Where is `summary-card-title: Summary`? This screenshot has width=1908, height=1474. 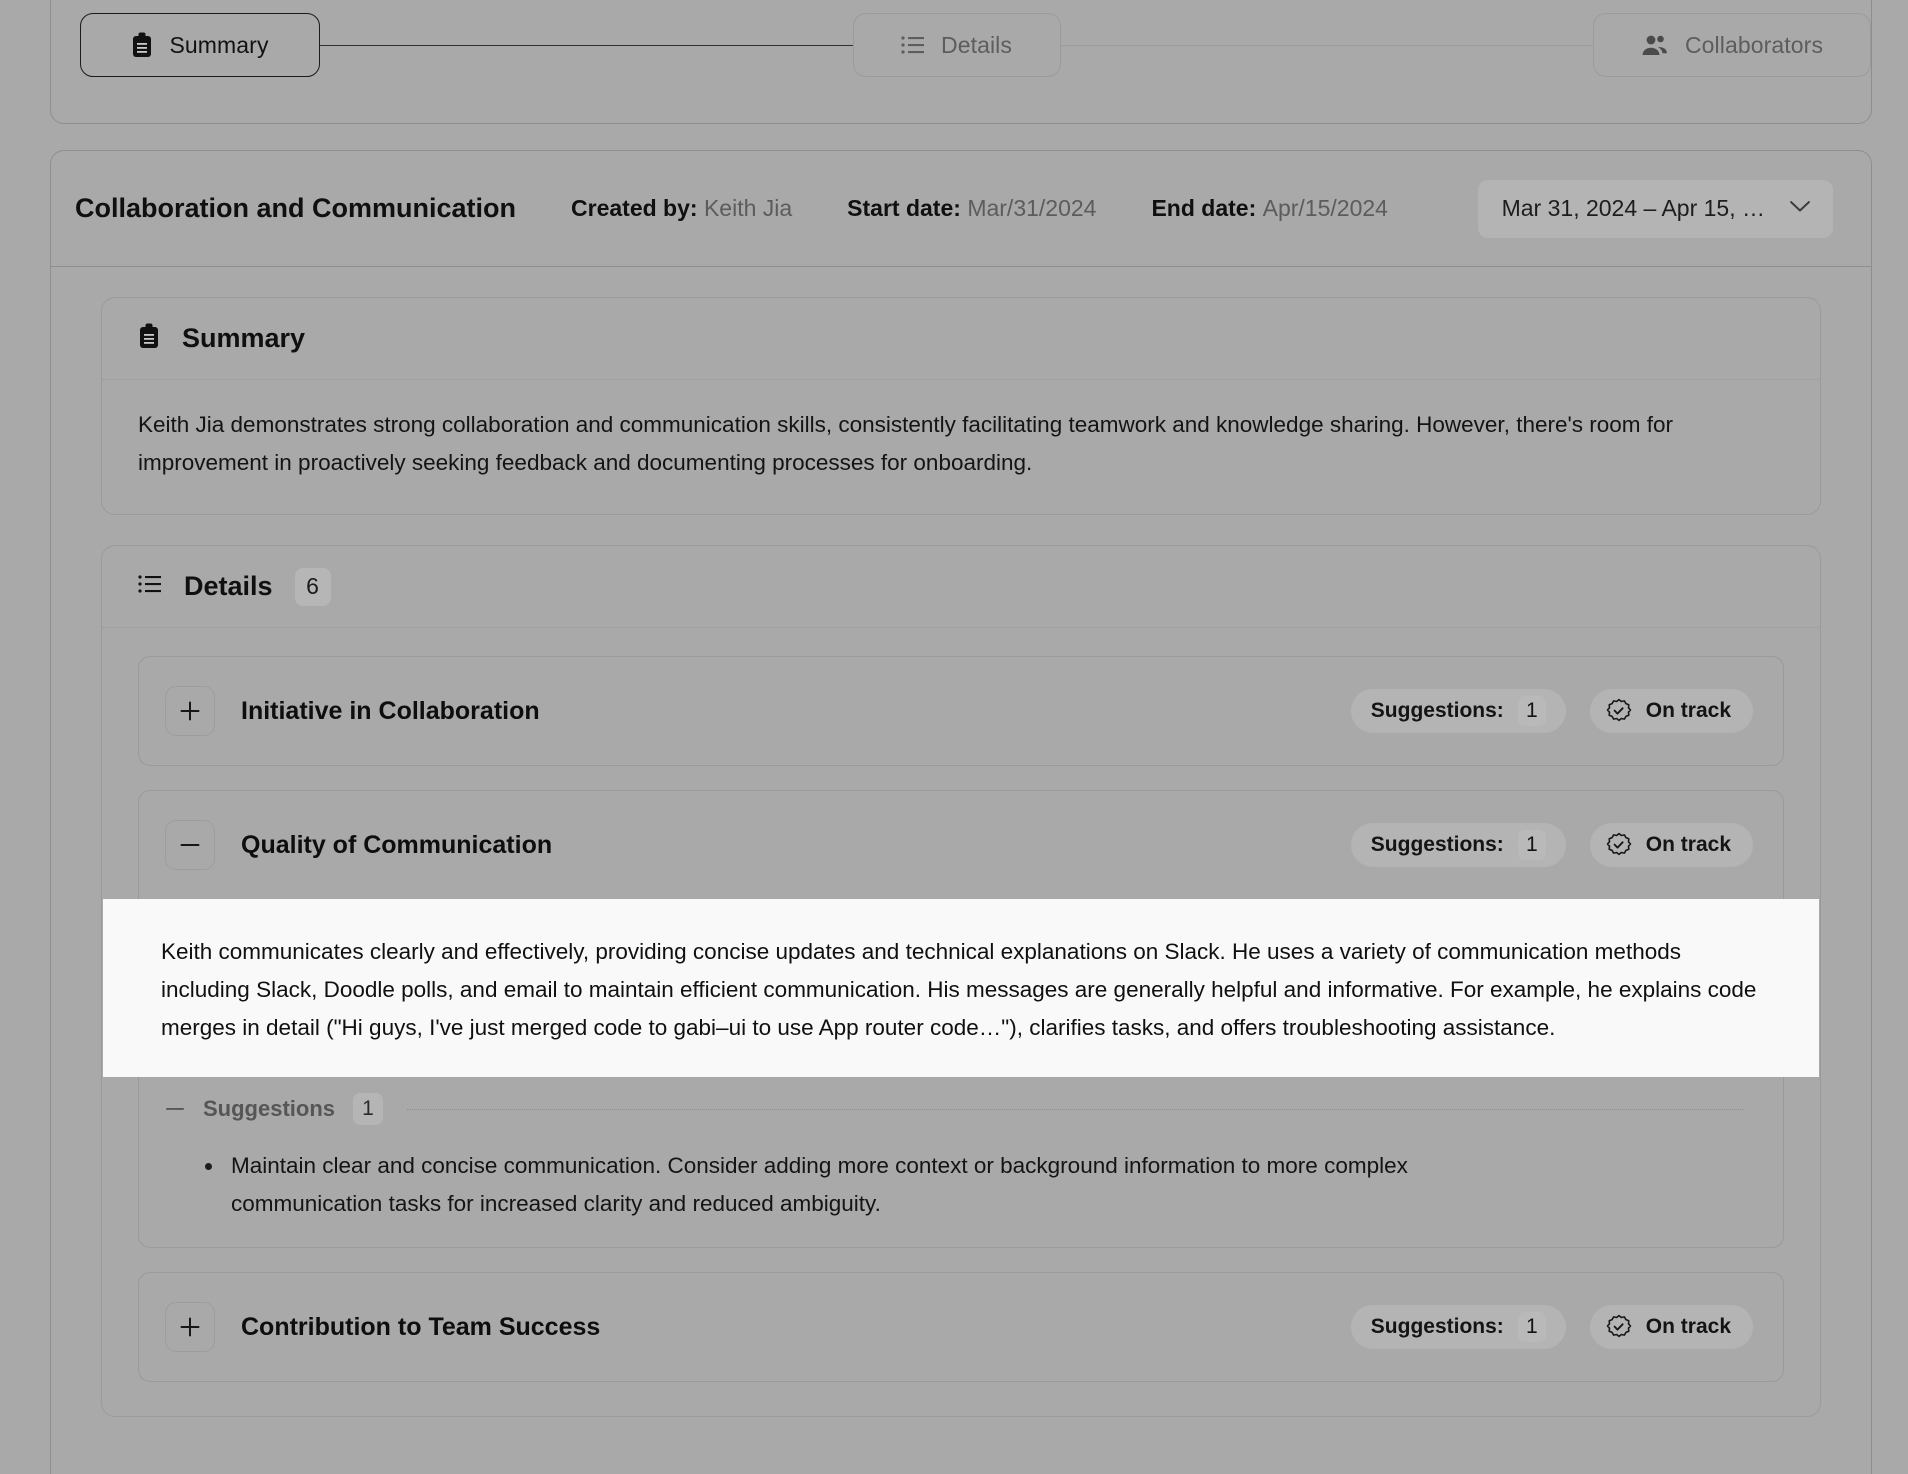 summary-card-title: Summary is located at coordinates (244, 338).